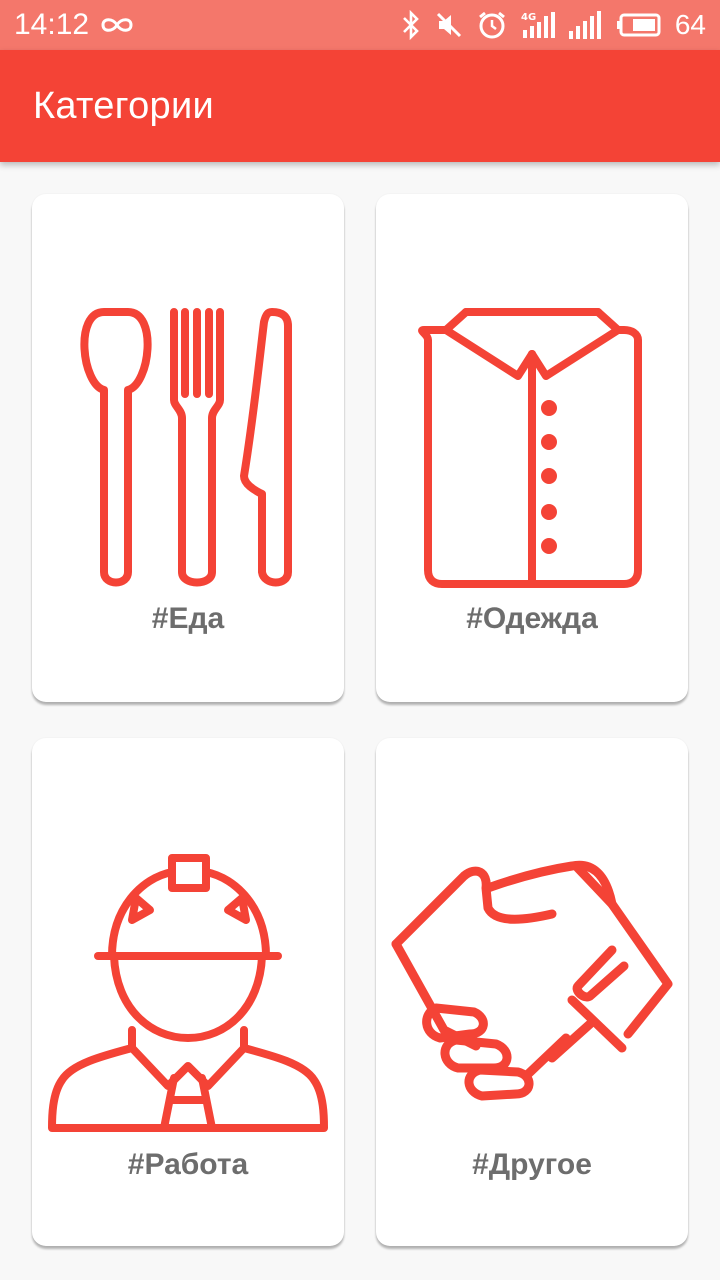  I want to click on cutlery-icon, so click(186, 447).